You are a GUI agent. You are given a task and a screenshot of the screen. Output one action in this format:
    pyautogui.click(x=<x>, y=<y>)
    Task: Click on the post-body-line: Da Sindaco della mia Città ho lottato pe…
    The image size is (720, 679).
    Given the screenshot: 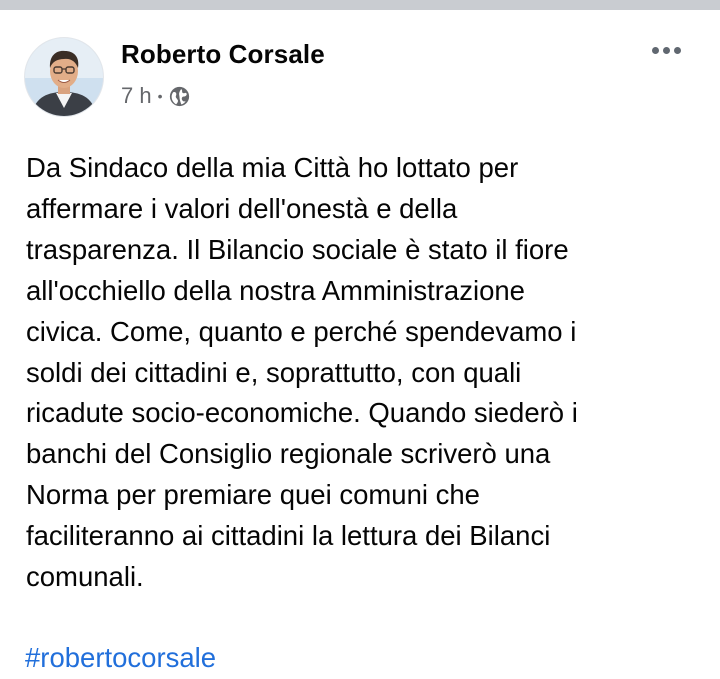 What is the action you would take?
    pyautogui.click(x=272, y=167)
    